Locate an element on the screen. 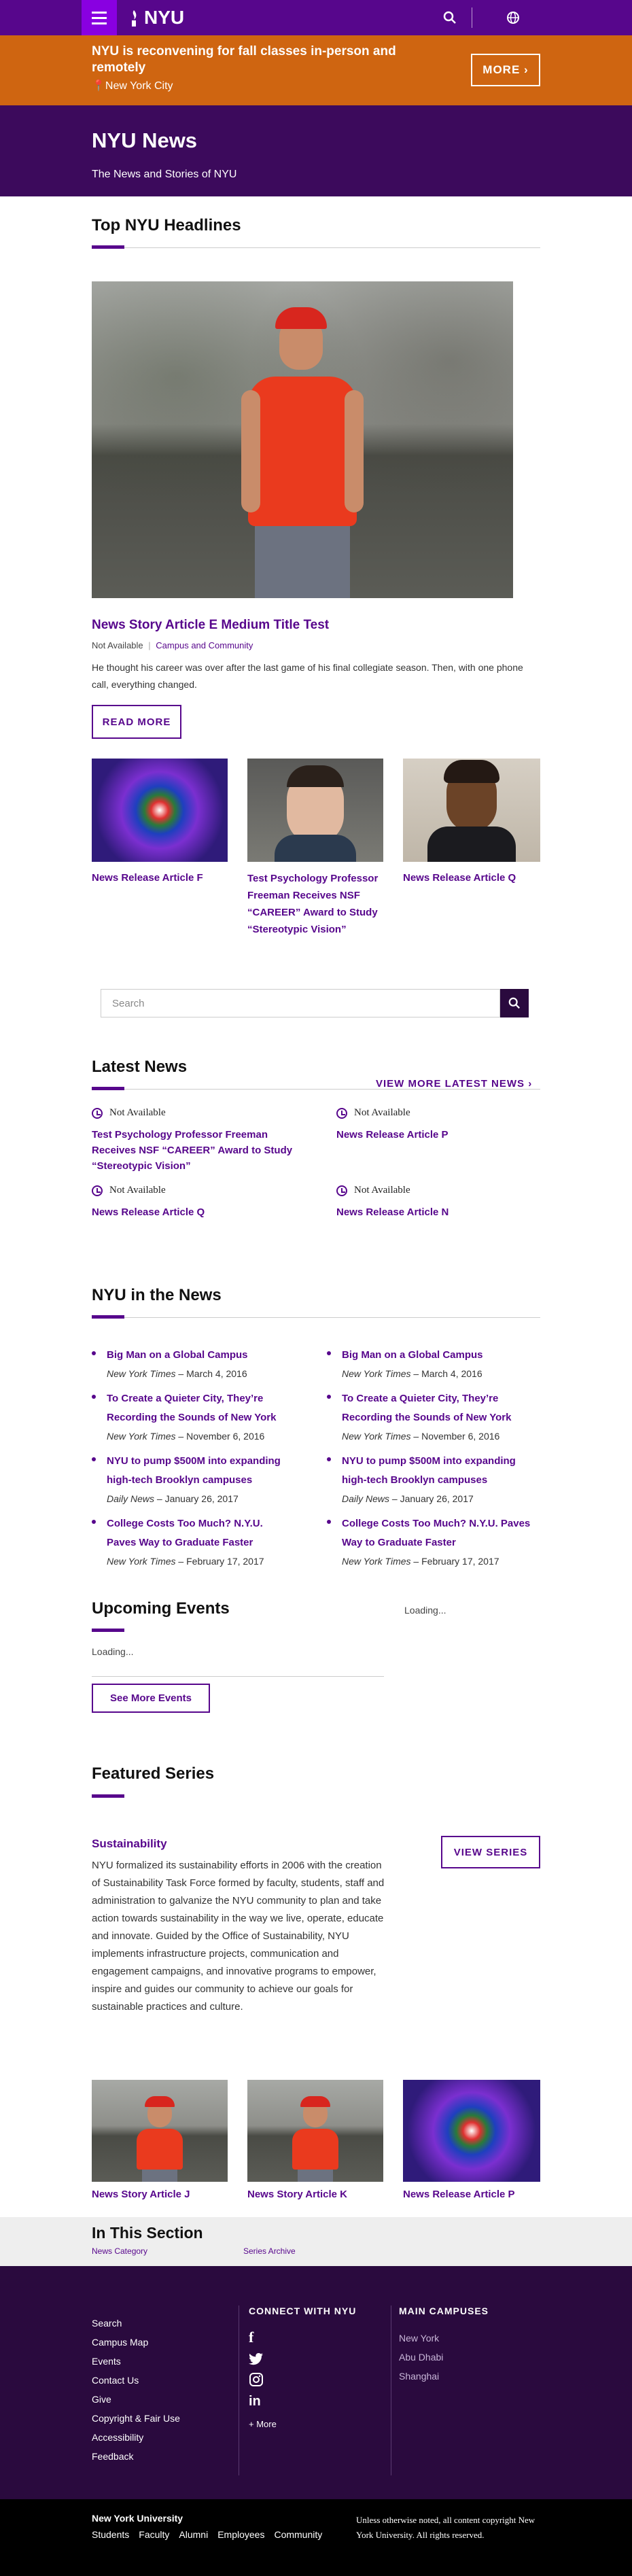  headlines-heading: Top NYU Headlines is located at coordinates (166, 225).